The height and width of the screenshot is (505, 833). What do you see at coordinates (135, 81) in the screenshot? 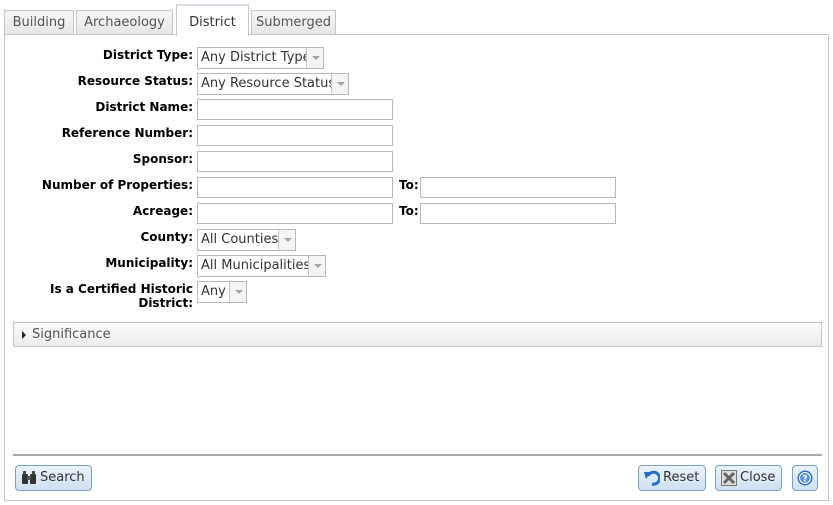
I see `resource-status-label: Resource Status:` at bounding box center [135, 81].